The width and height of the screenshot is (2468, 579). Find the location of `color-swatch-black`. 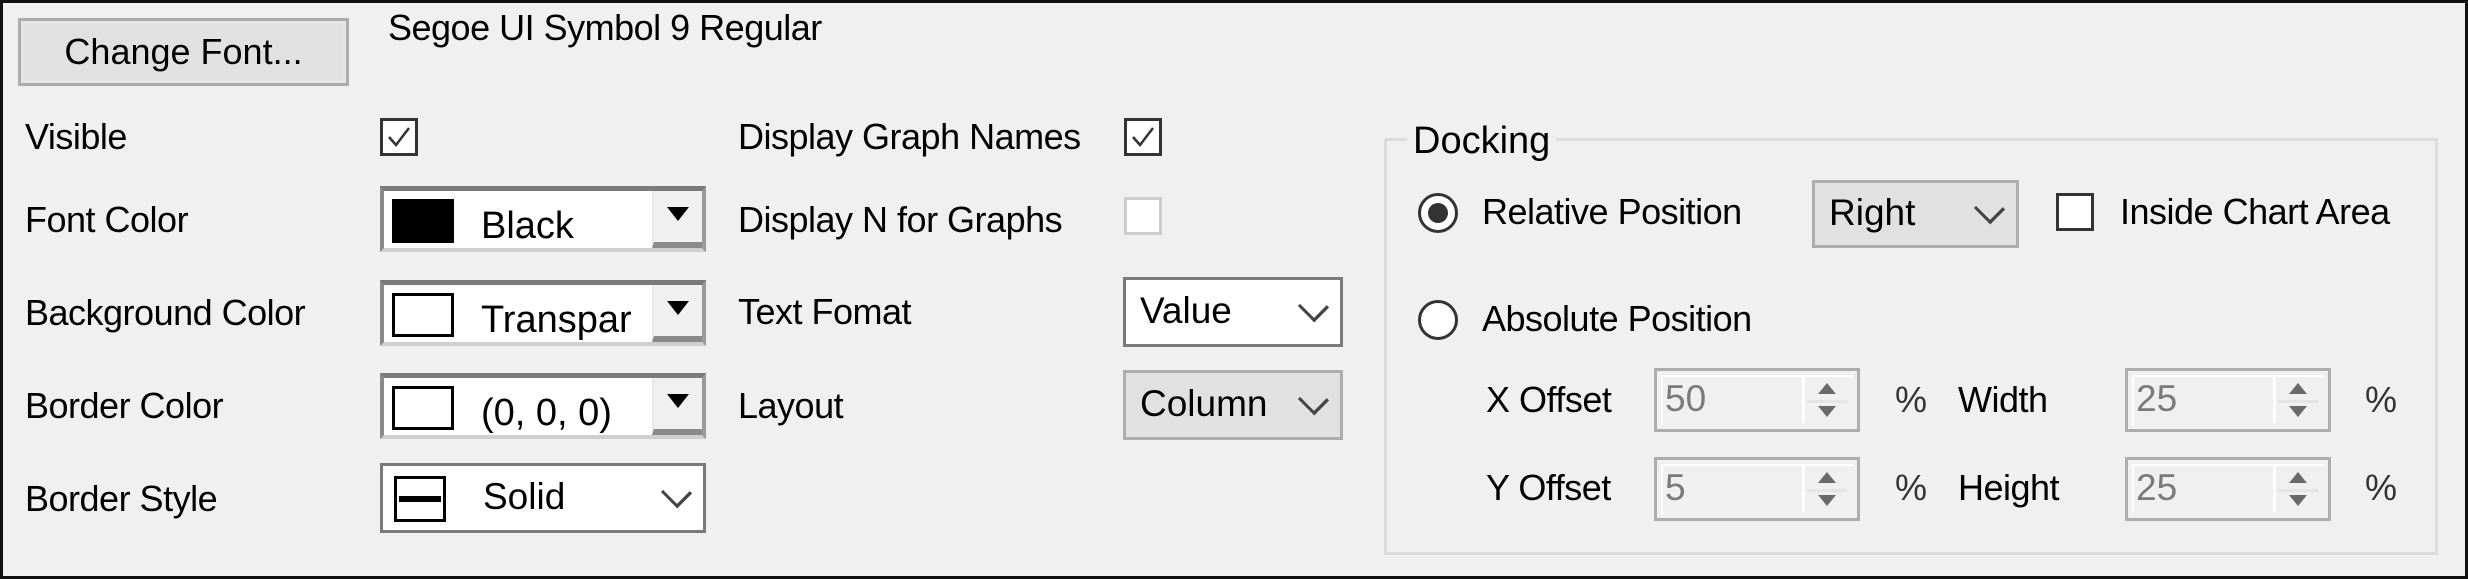

color-swatch-black is located at coordinates (423, 221).